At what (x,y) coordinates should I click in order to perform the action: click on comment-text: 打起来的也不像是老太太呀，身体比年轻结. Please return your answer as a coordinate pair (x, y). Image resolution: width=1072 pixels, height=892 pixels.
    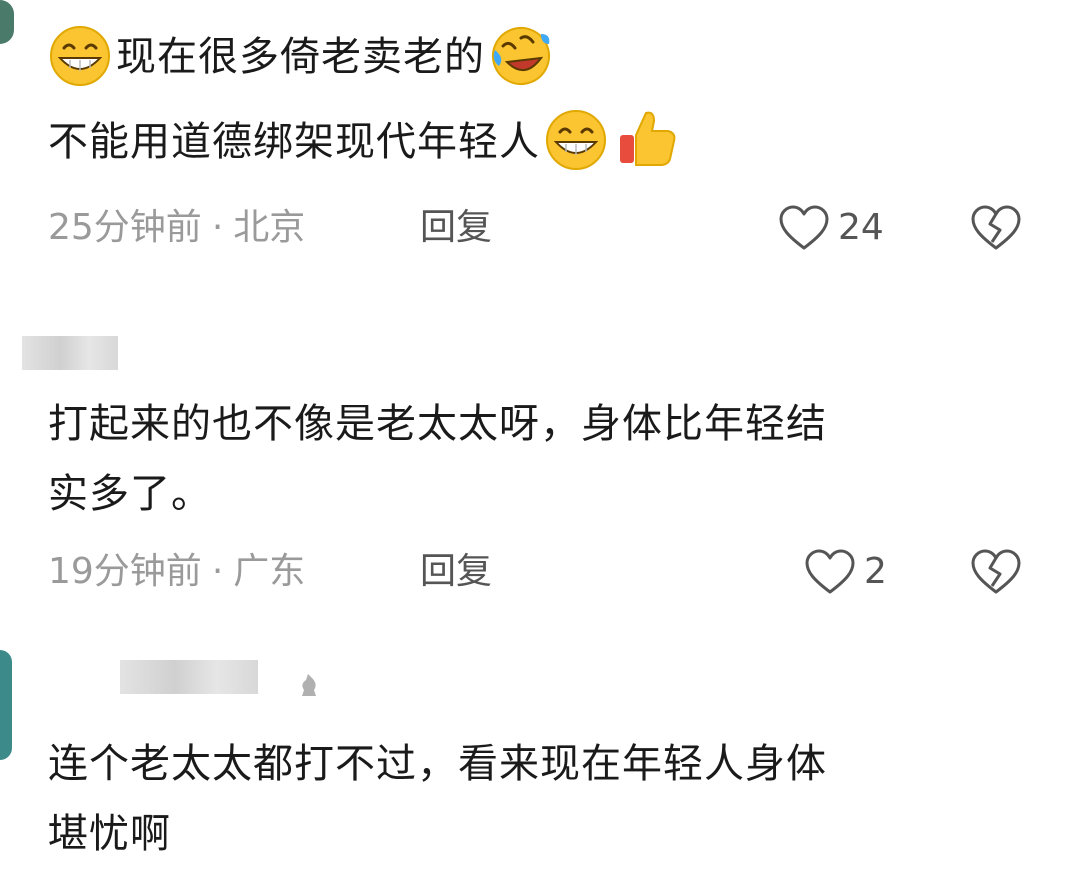
    Looking at the image, I should click on (437, 424).